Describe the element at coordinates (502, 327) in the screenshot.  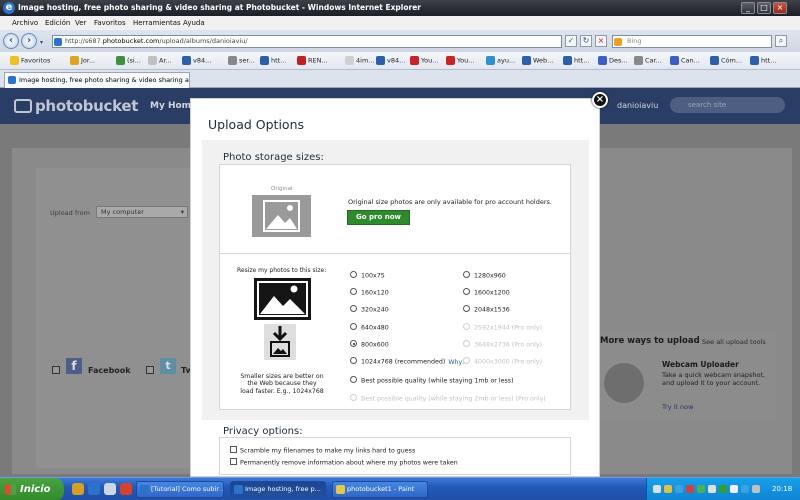
I see `size-radio: 2592x1944 (Pro only)` at that location.